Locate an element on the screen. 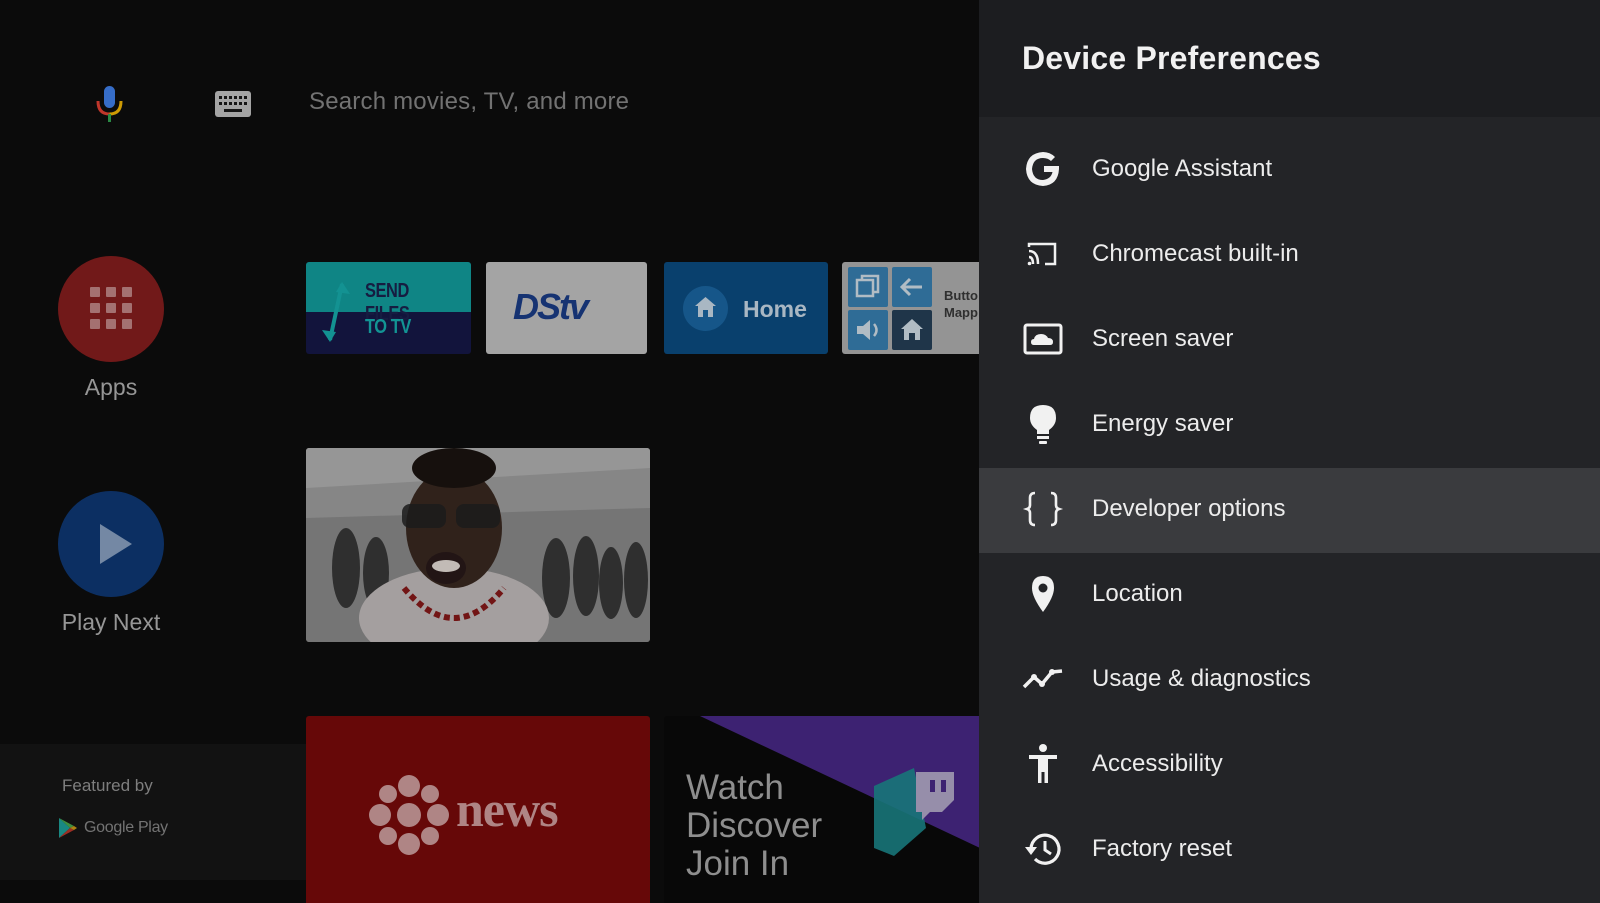 The width and height of the screenshot is (1600, 903). back-arrow-icon is located at coordinates (912, 287).